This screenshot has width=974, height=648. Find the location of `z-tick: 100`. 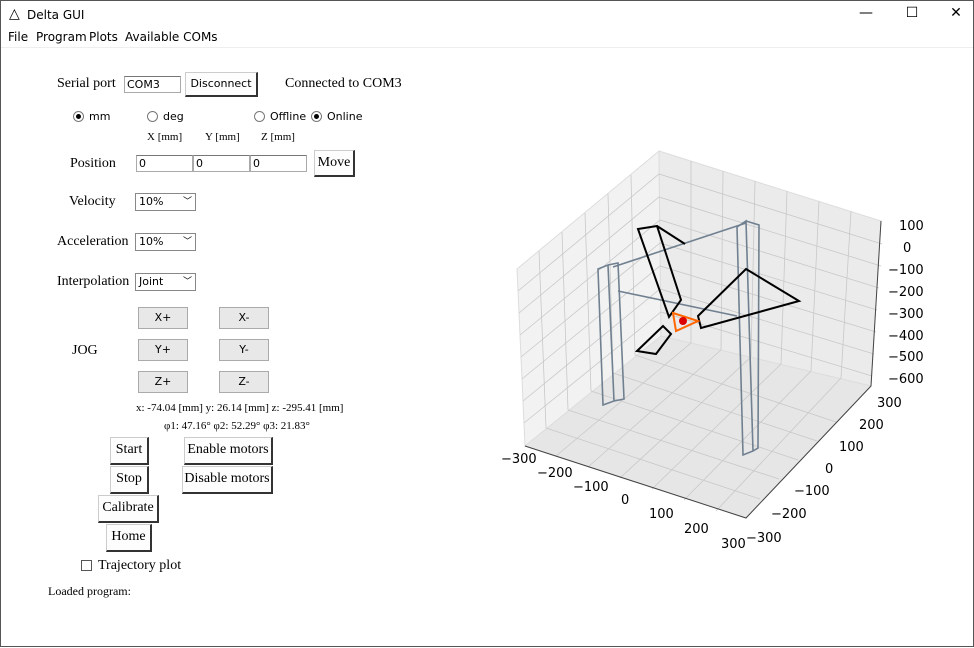

z-tick: 100 is located at coordinates (911, 226).